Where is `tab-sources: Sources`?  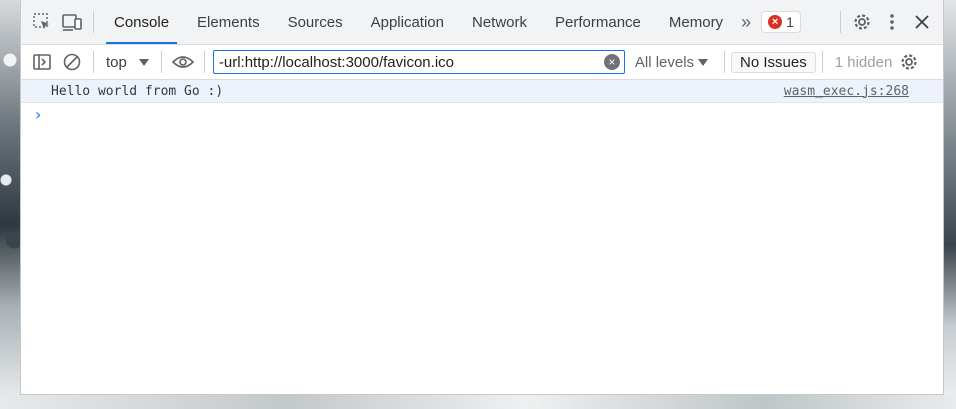 tab-sources: Sources is located at coordinates (315, 22).